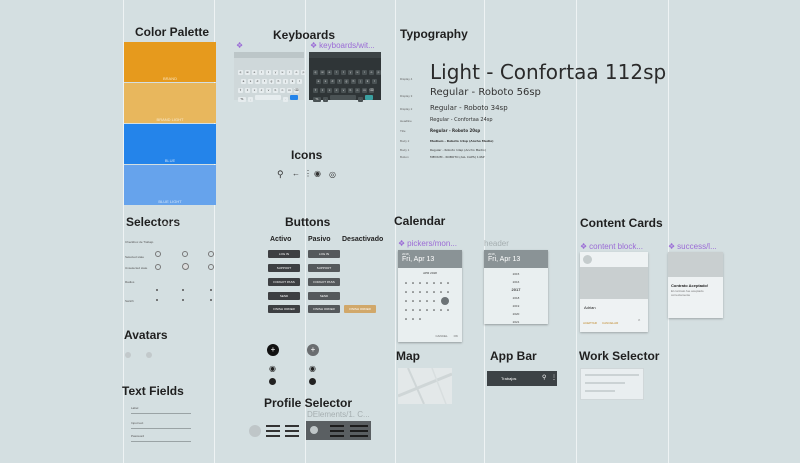  Describe the element at coordinates (612, 375) in the screenshot. I see `work-selector-line` at that location.